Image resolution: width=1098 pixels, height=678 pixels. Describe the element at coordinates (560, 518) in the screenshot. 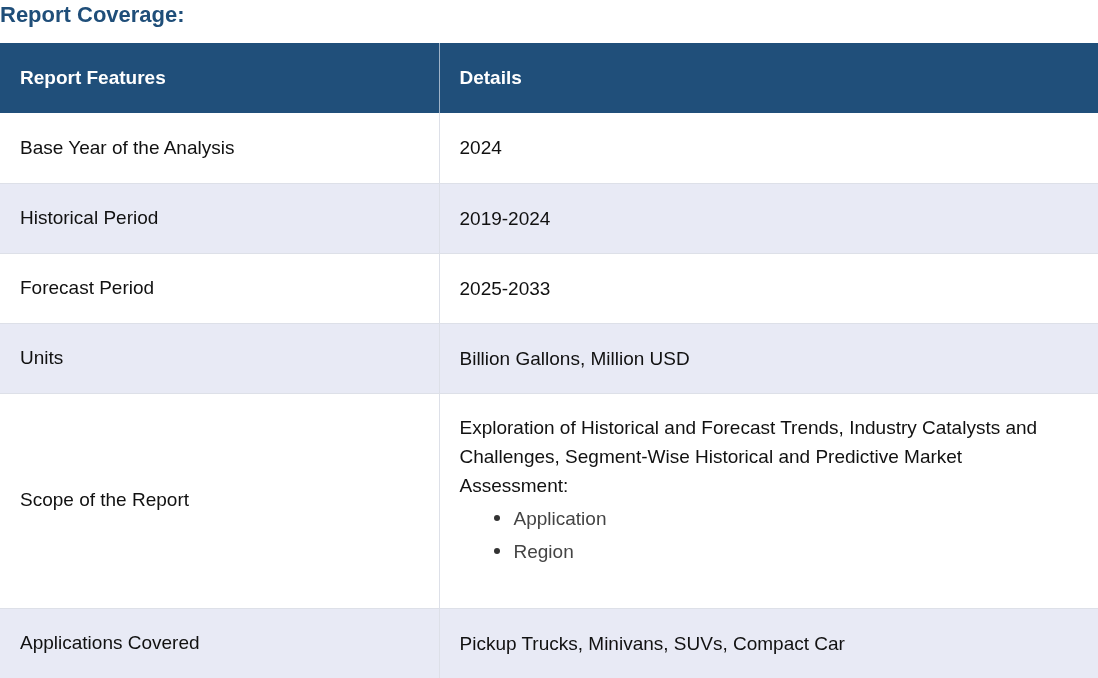

I see `list-item: Application` at that location.